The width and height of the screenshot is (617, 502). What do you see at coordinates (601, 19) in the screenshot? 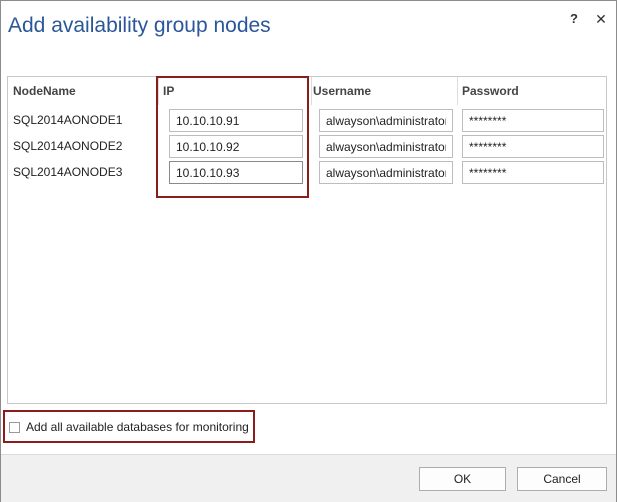
I see `close-button: ✕` at bounding box center [601, 19].